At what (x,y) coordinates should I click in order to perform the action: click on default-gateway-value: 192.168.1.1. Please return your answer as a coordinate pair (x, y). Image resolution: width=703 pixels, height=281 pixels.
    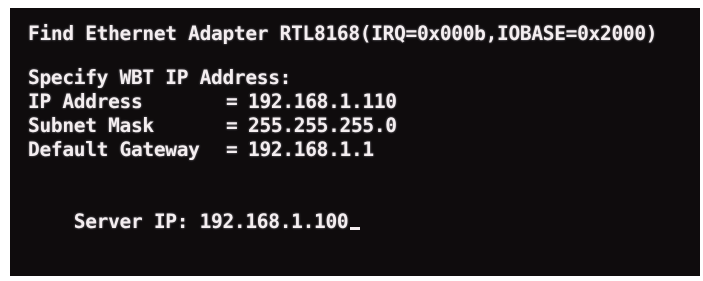
    Looking at the image, I should click on (311, 149).